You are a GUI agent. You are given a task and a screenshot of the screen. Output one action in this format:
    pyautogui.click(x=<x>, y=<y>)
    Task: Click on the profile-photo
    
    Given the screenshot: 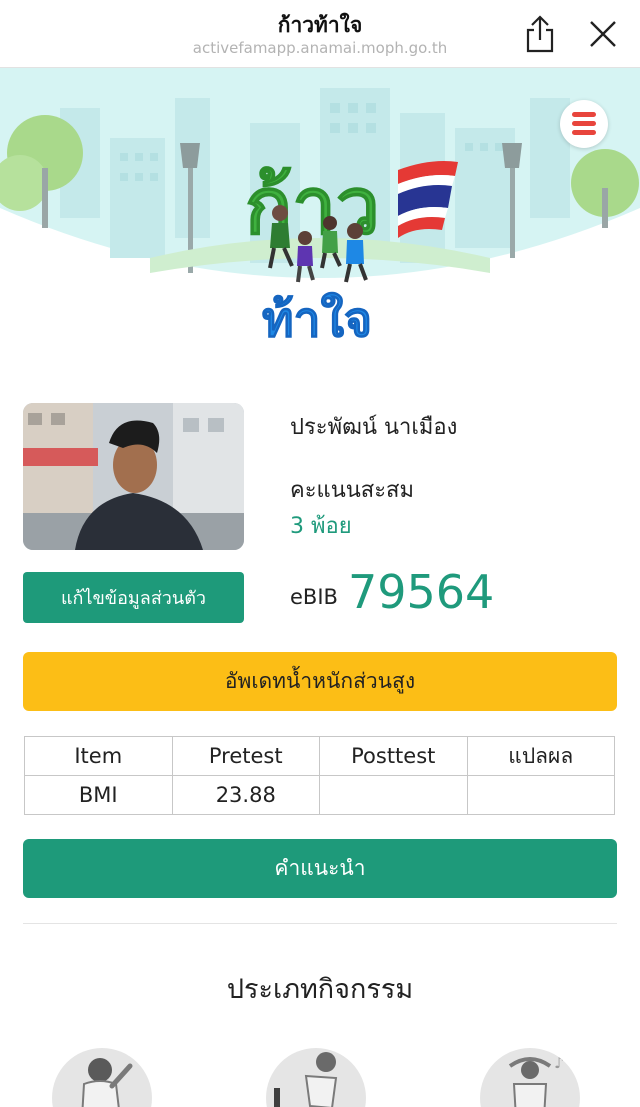 What is the action you would take?
    pyautogui.click(x=133, y=476)
    